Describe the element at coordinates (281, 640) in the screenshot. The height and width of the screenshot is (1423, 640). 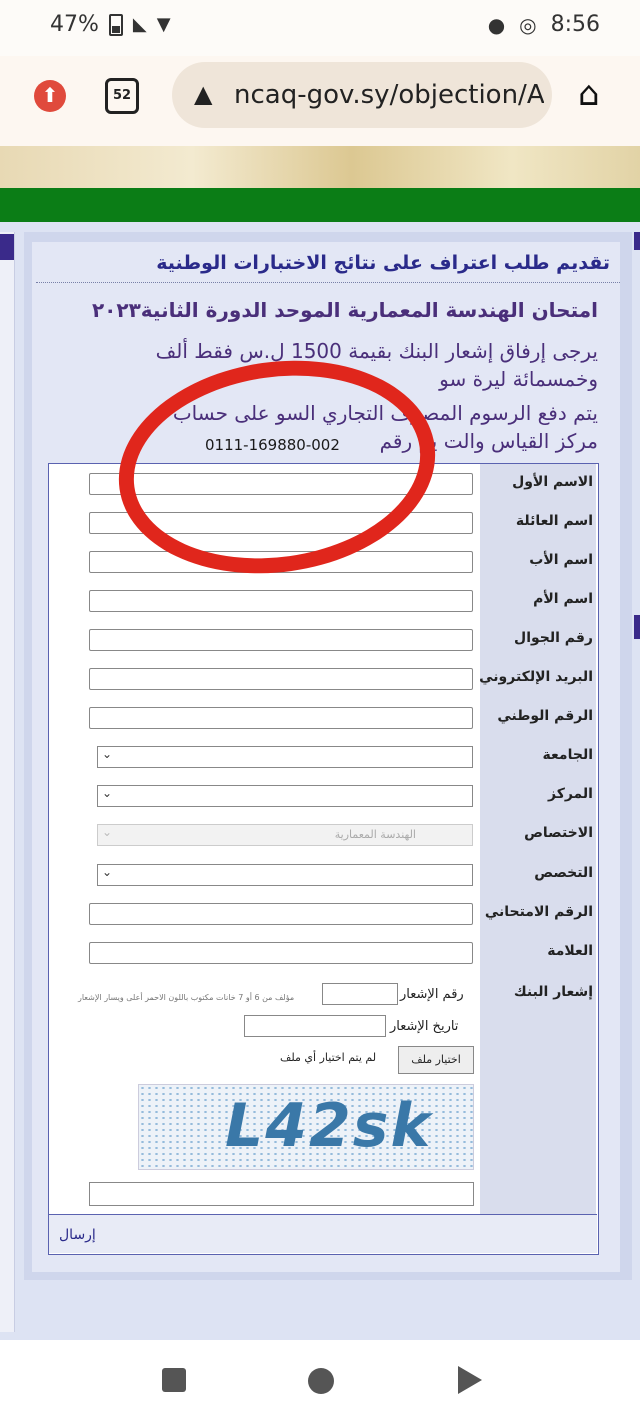
I see `mobile-field` at that location.